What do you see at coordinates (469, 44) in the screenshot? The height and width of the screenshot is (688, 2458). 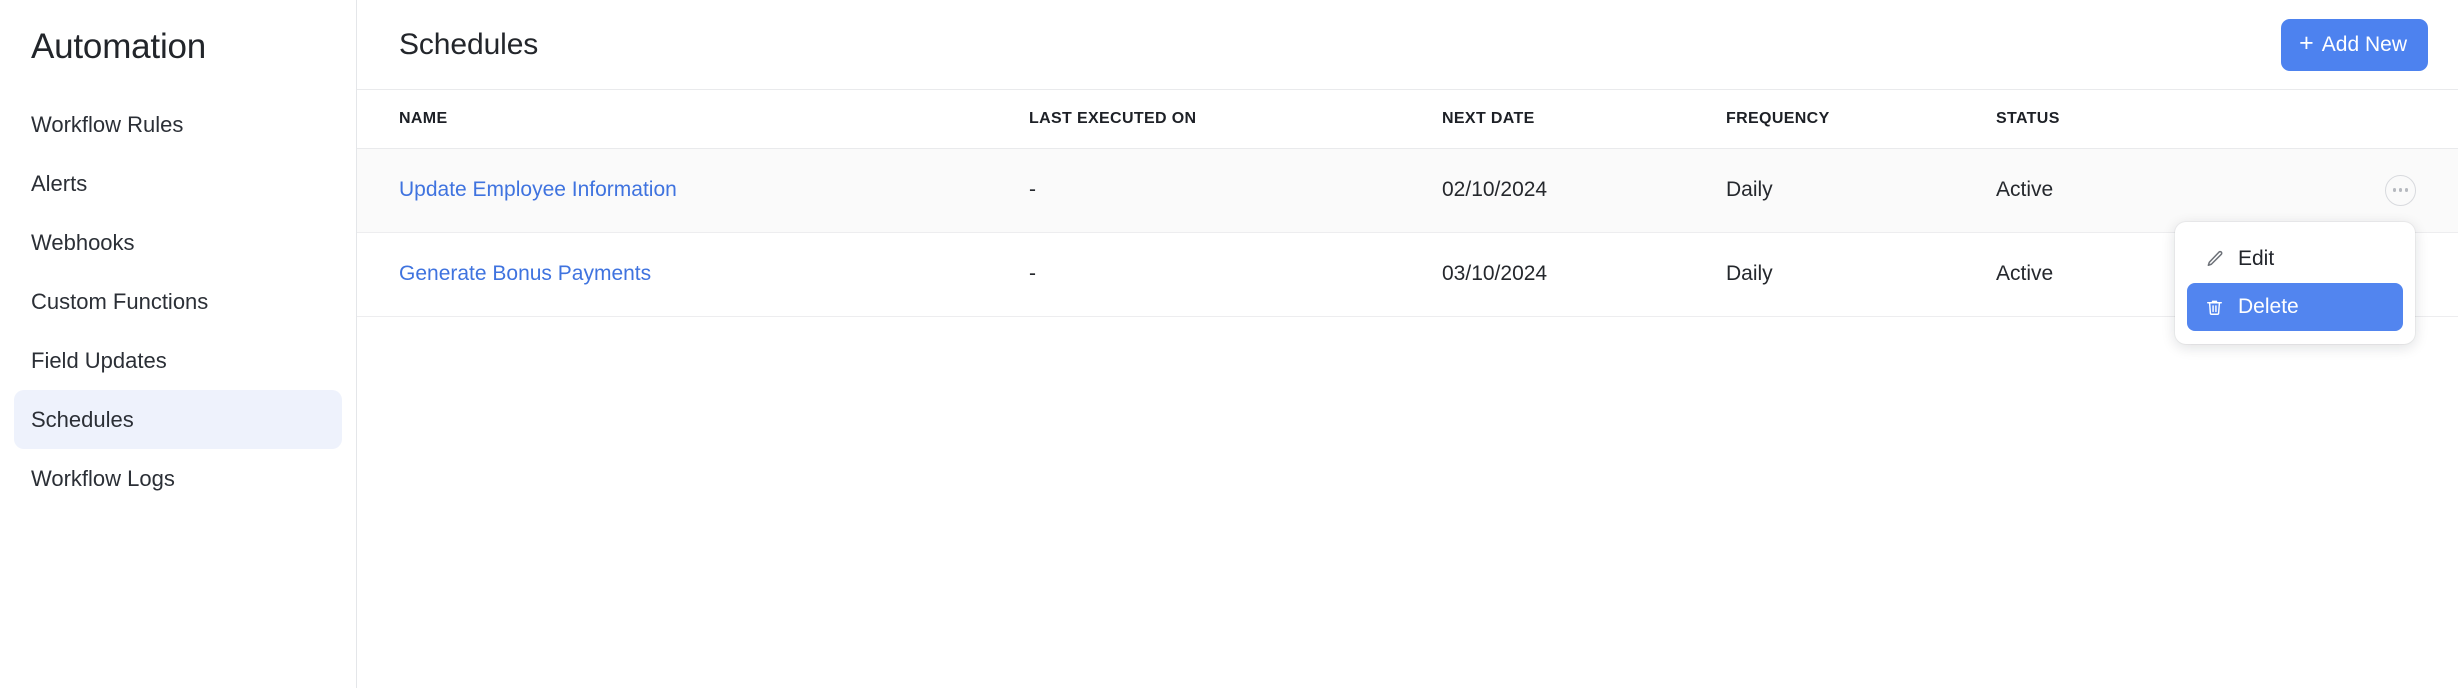 I see `page-title: Schedules` at bounding box center [469, 44].